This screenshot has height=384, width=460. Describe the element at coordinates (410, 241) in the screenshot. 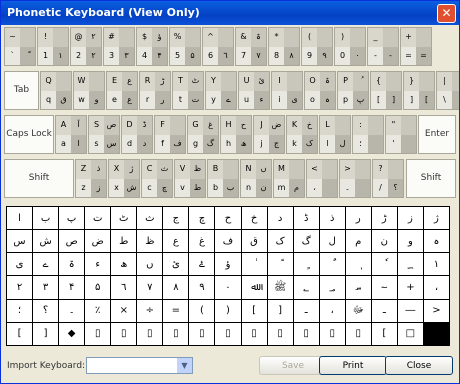

I see `character-cell: و` at that location.